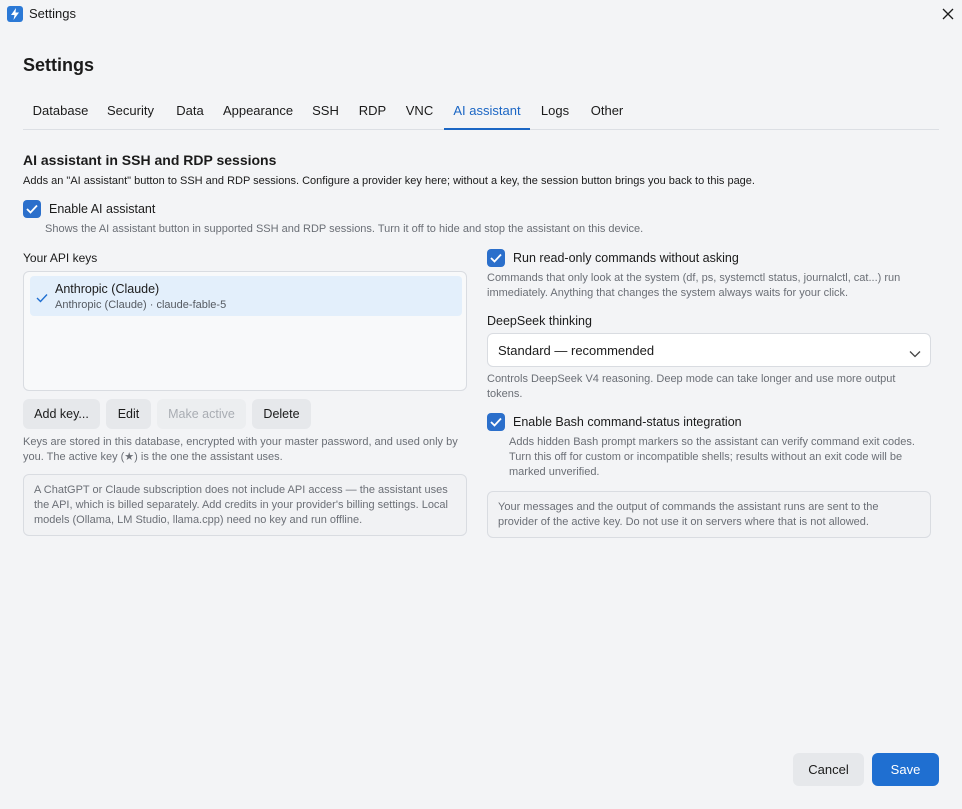 This screenshot has width=962, height=809. What do you see at coordinates (828, 769) in the screenshot?
I see `cancel-button: Cancel` at bounding box center [828, 769].